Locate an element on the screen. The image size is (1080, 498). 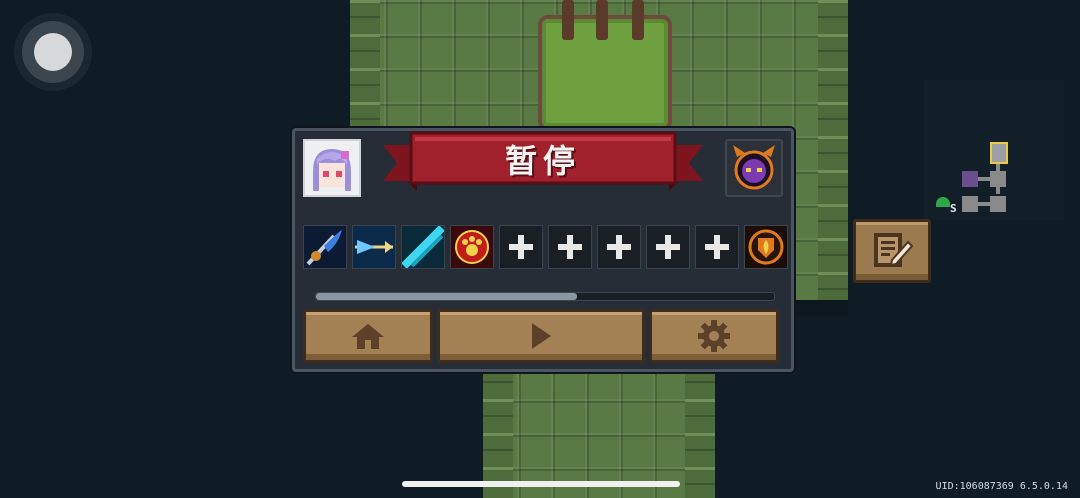
character-avatar-icon is located at coordinates (332, 168).